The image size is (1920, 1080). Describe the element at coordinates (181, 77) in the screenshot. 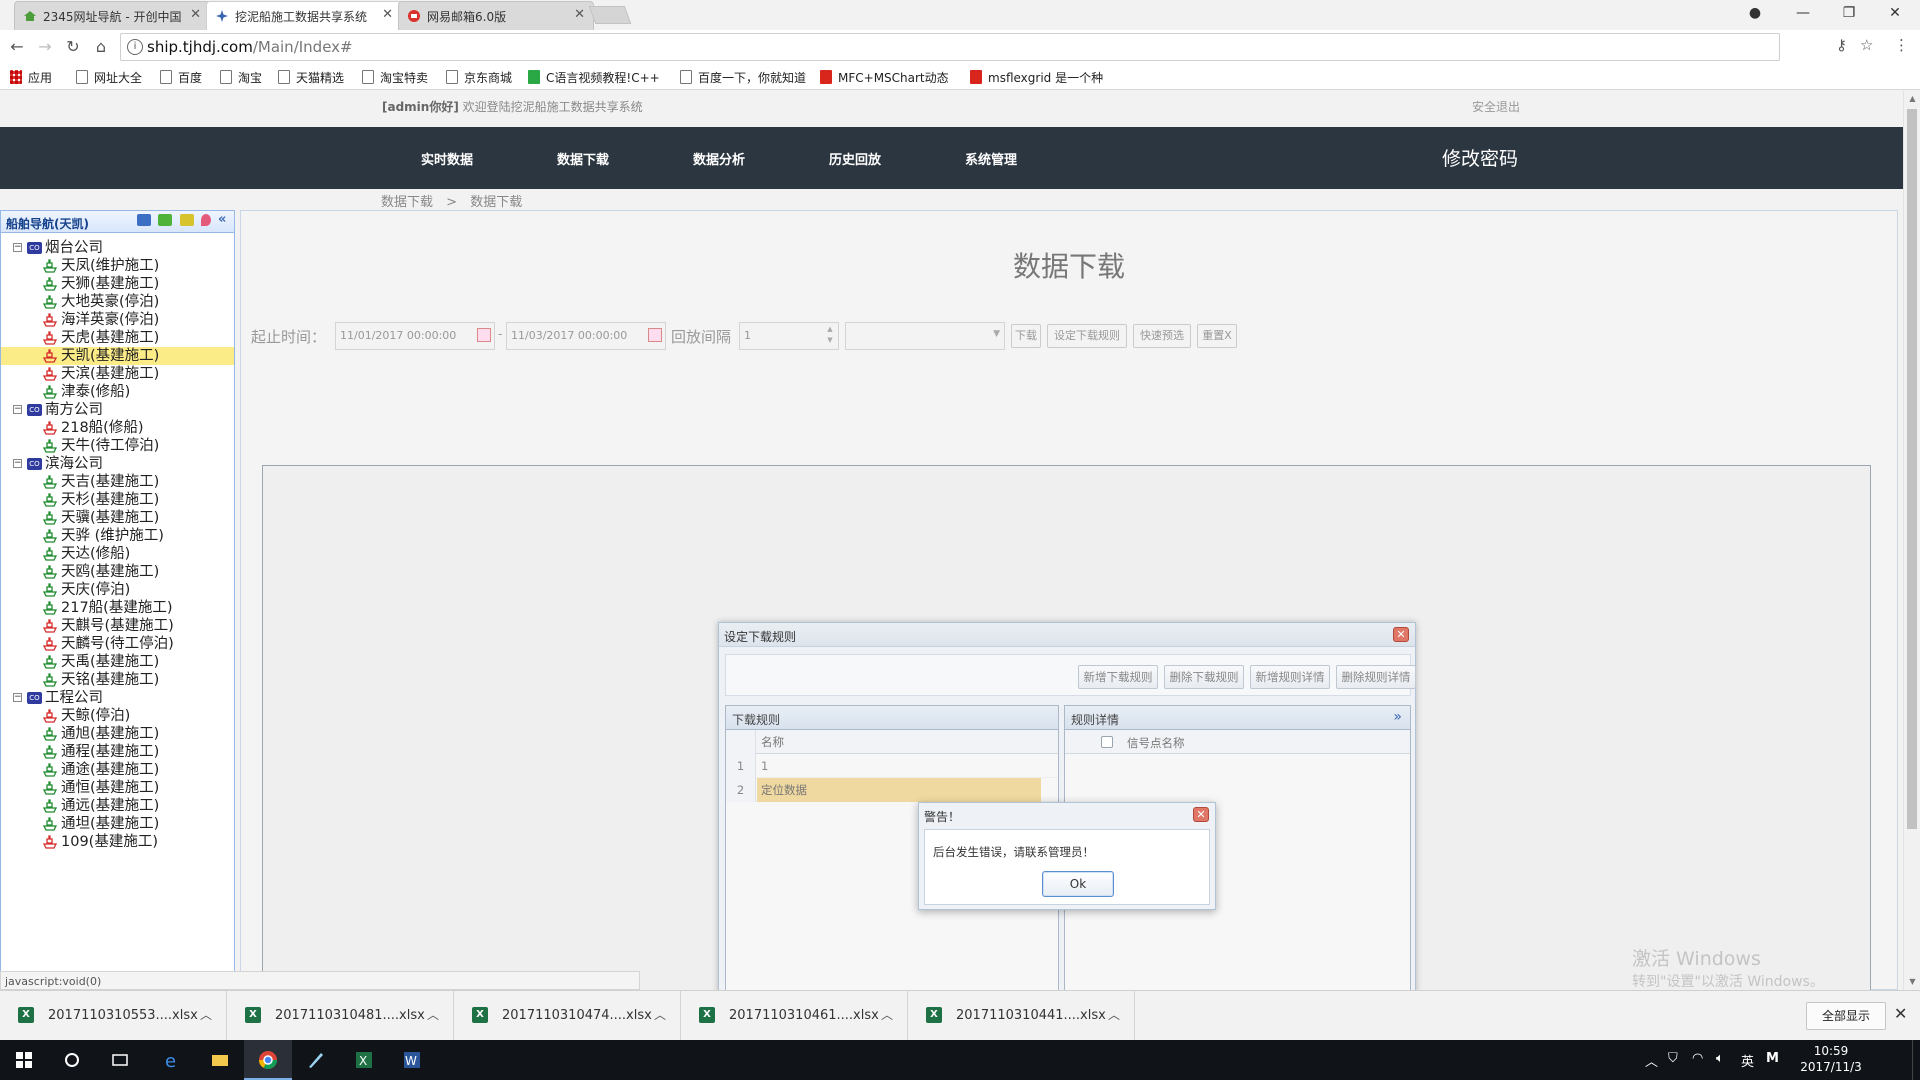

I see `bookmark-item: 百度` at that location.